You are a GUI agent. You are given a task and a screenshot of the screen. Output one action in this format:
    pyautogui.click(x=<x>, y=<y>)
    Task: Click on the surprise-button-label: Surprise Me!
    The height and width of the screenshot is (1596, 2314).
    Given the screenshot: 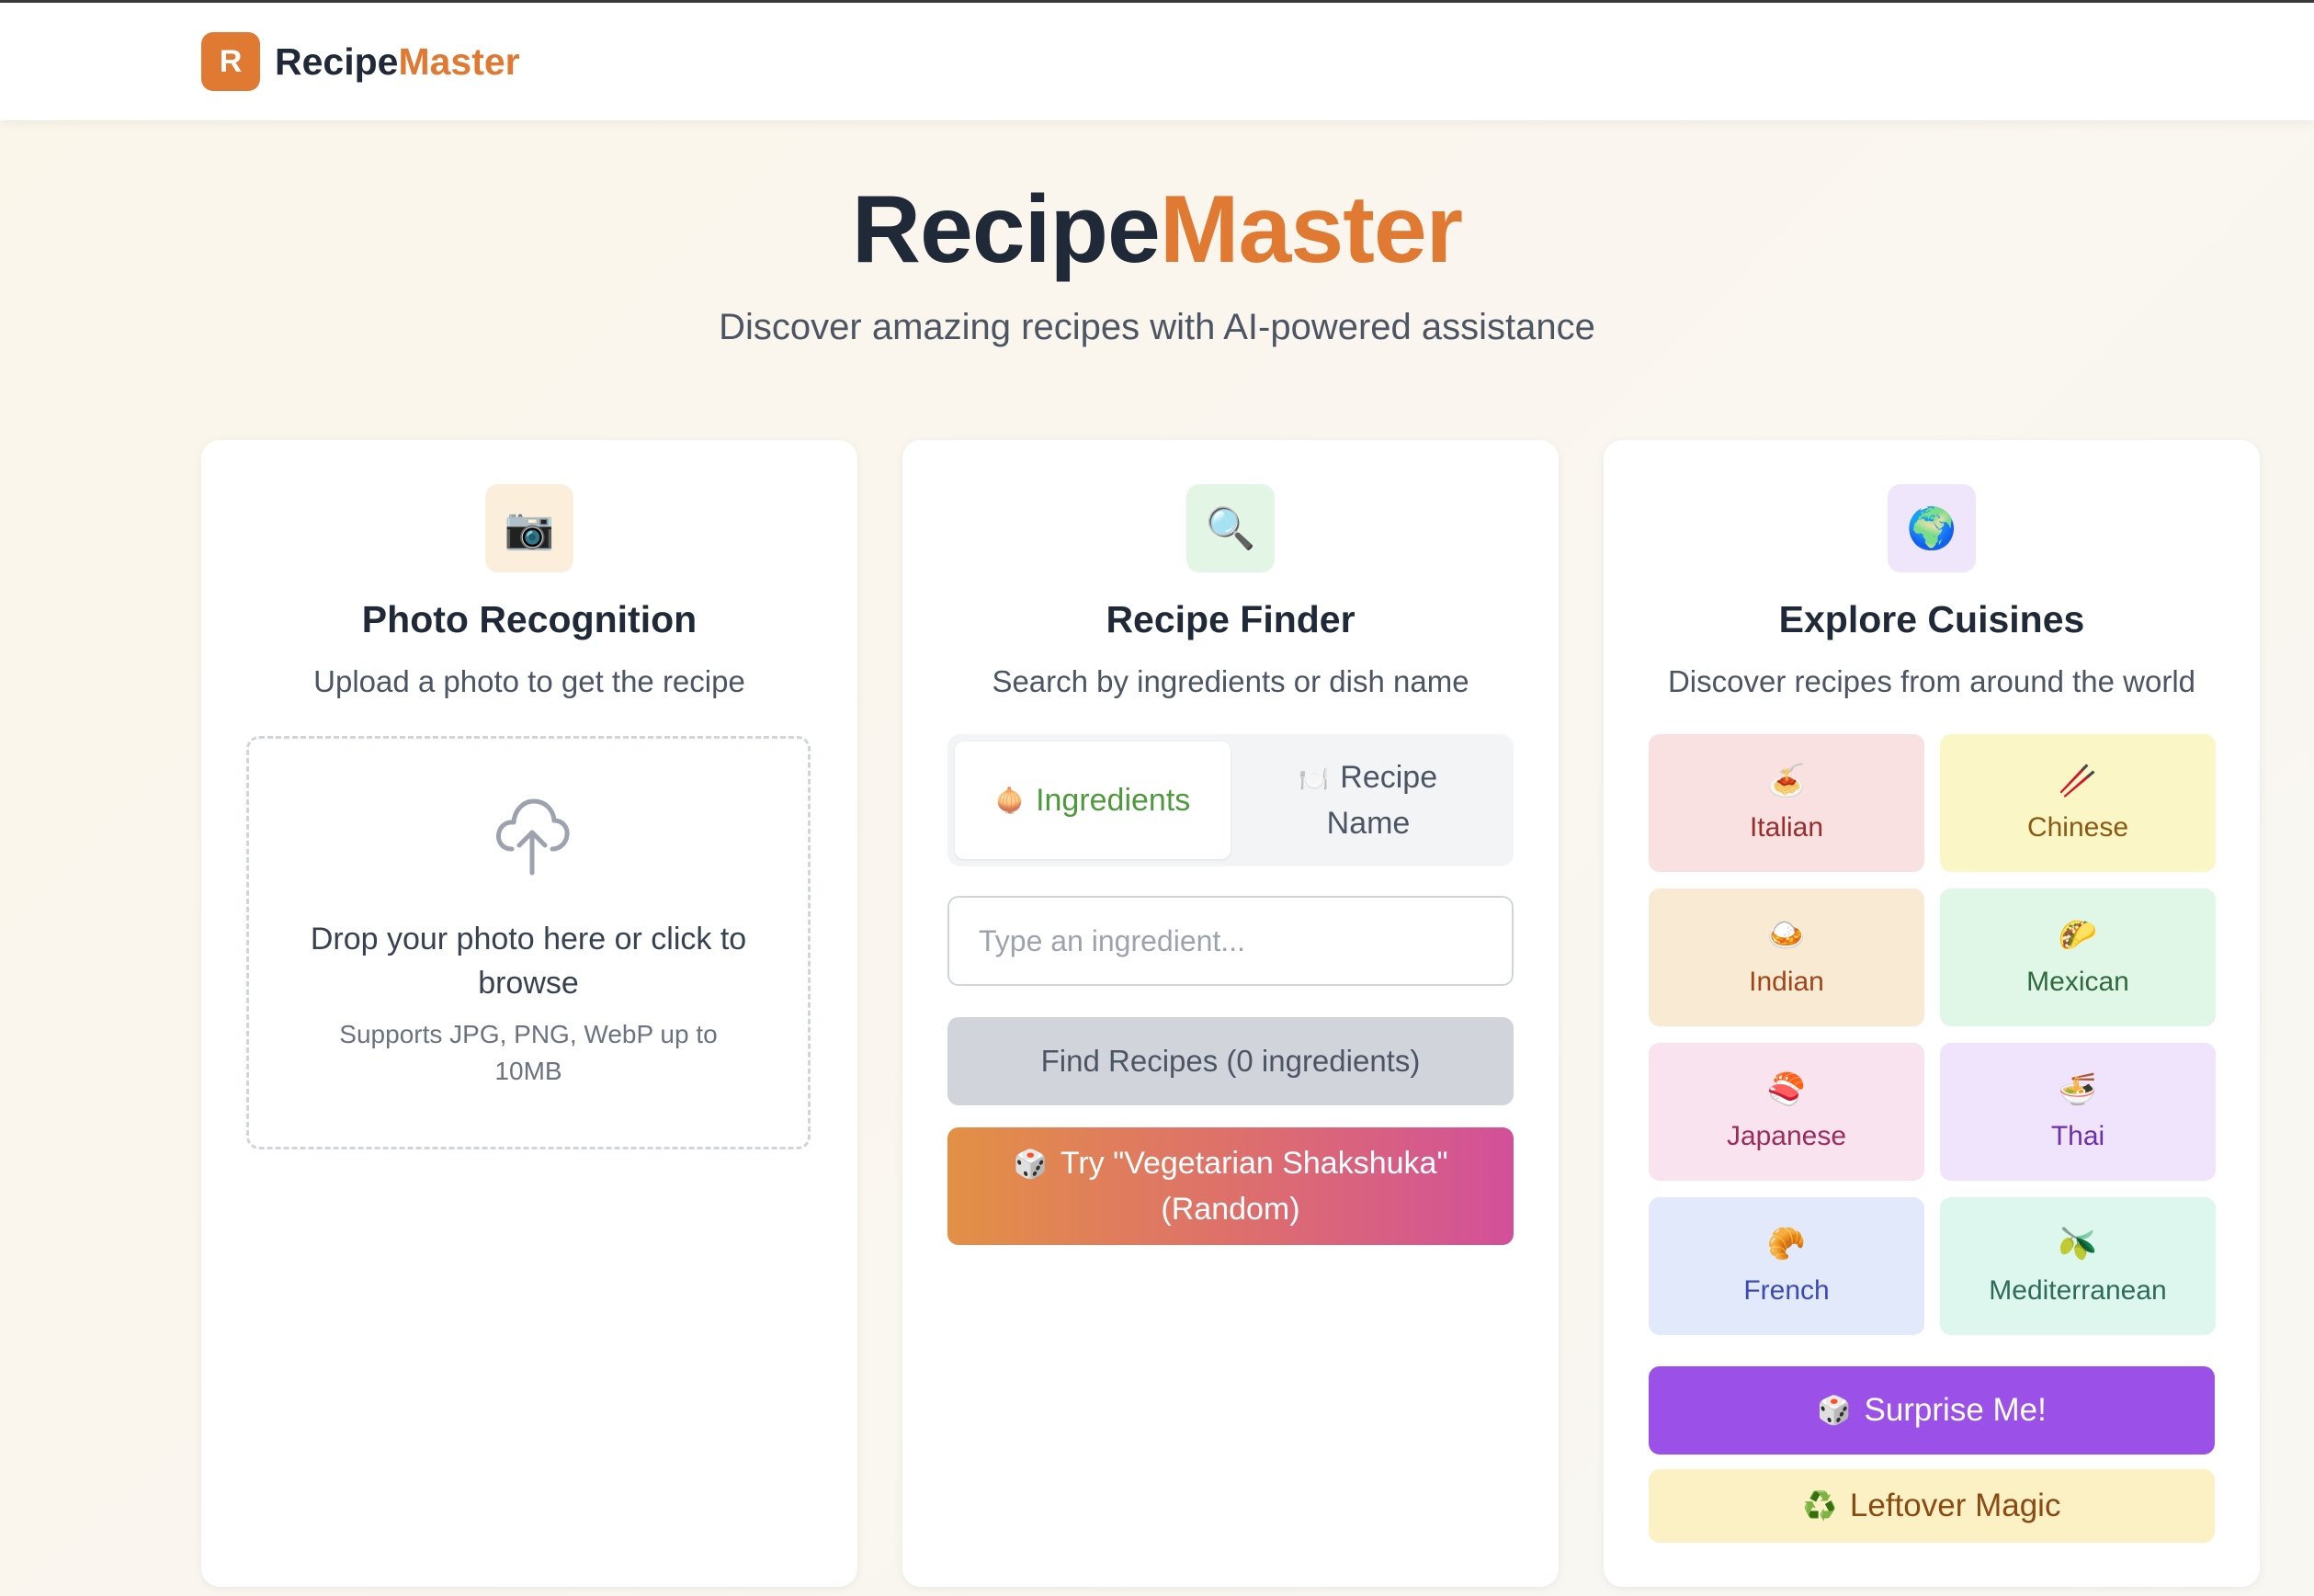 What is the action you would take?
    pyautogui.click(x=1955, y=1410)
    